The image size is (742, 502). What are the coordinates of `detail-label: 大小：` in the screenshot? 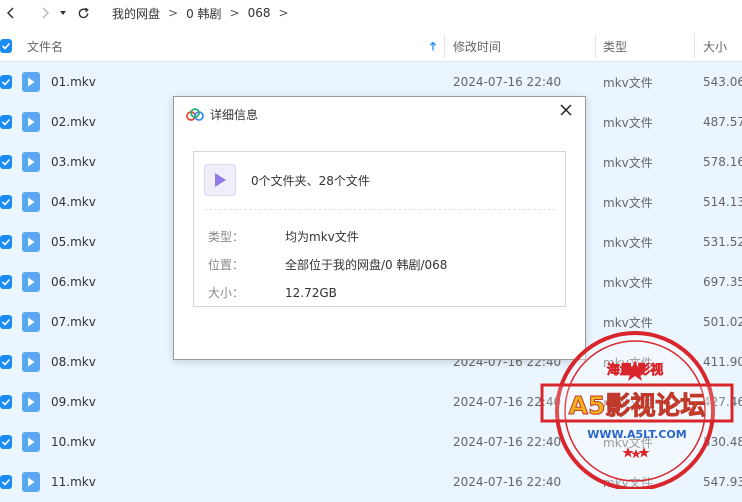 It's located at (226, 293).